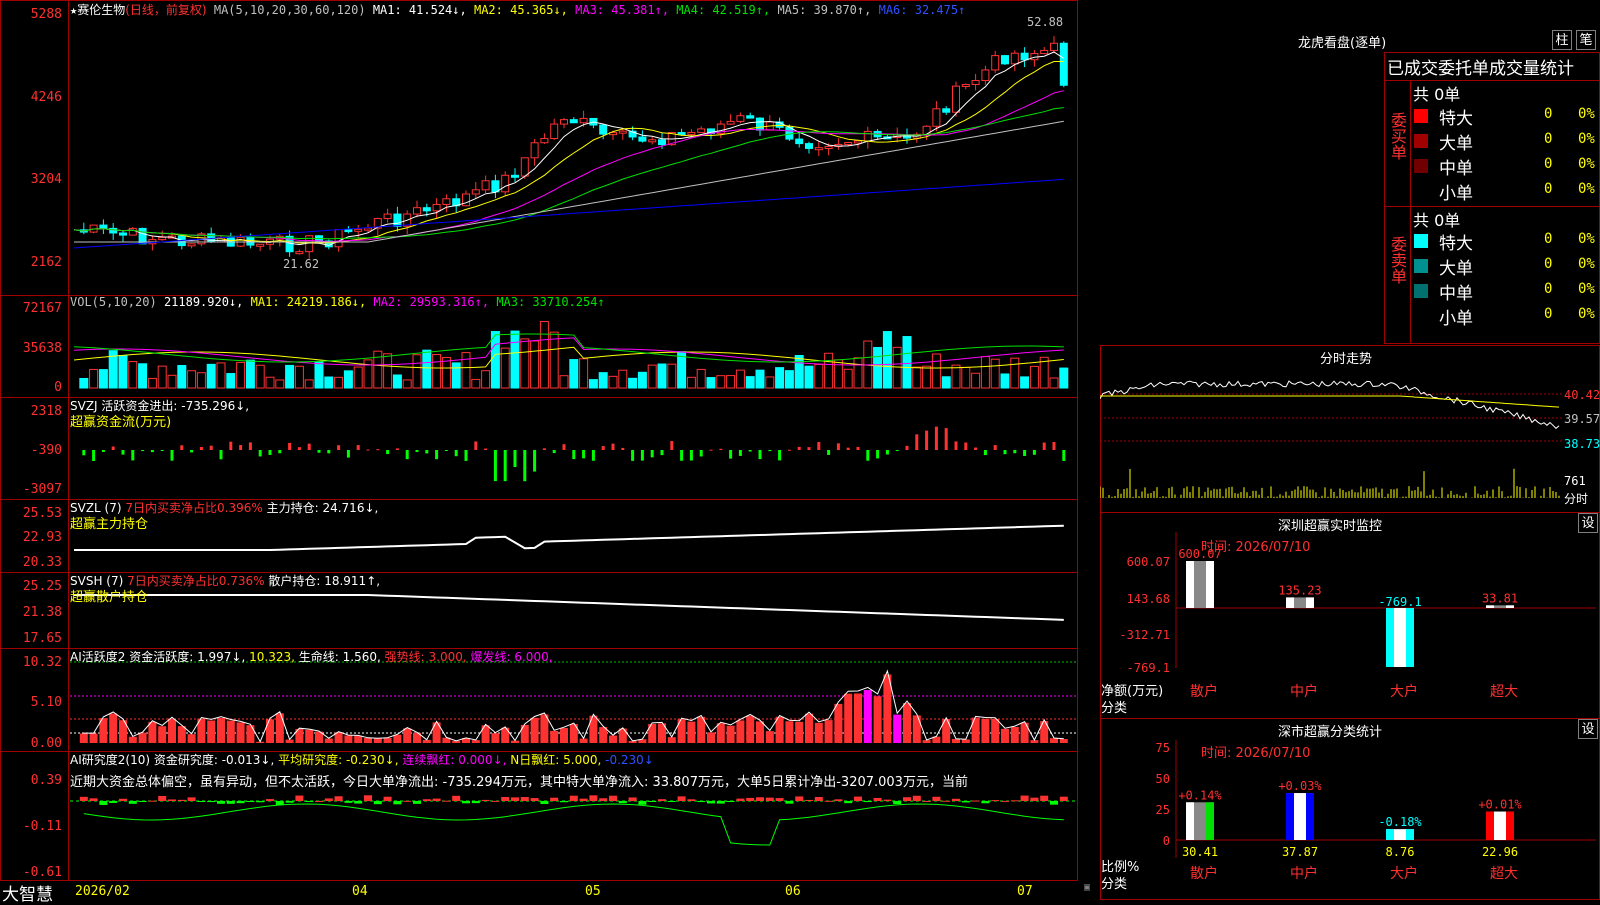 The height and width of the screenshot is (905, 1600). What do you see at coordinates (1148, 562) in the screenshot?
I see `monitor-ytick: 600.07` at bounding box center [1148, 562].